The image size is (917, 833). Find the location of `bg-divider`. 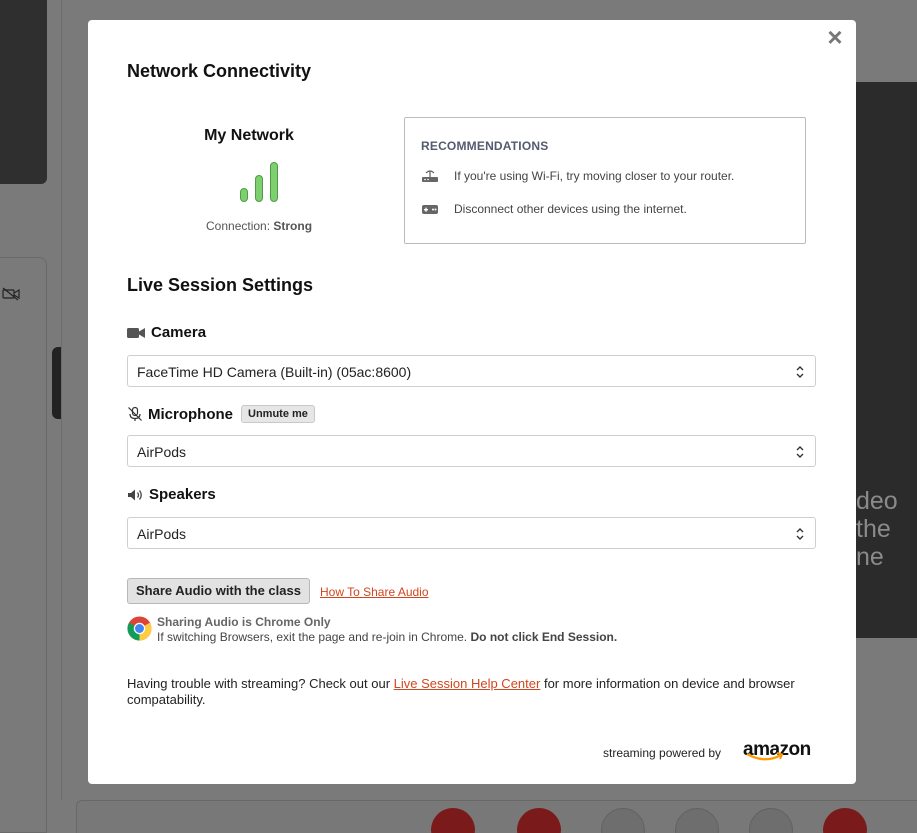

bg-divider is located at coordinates (61, 400).